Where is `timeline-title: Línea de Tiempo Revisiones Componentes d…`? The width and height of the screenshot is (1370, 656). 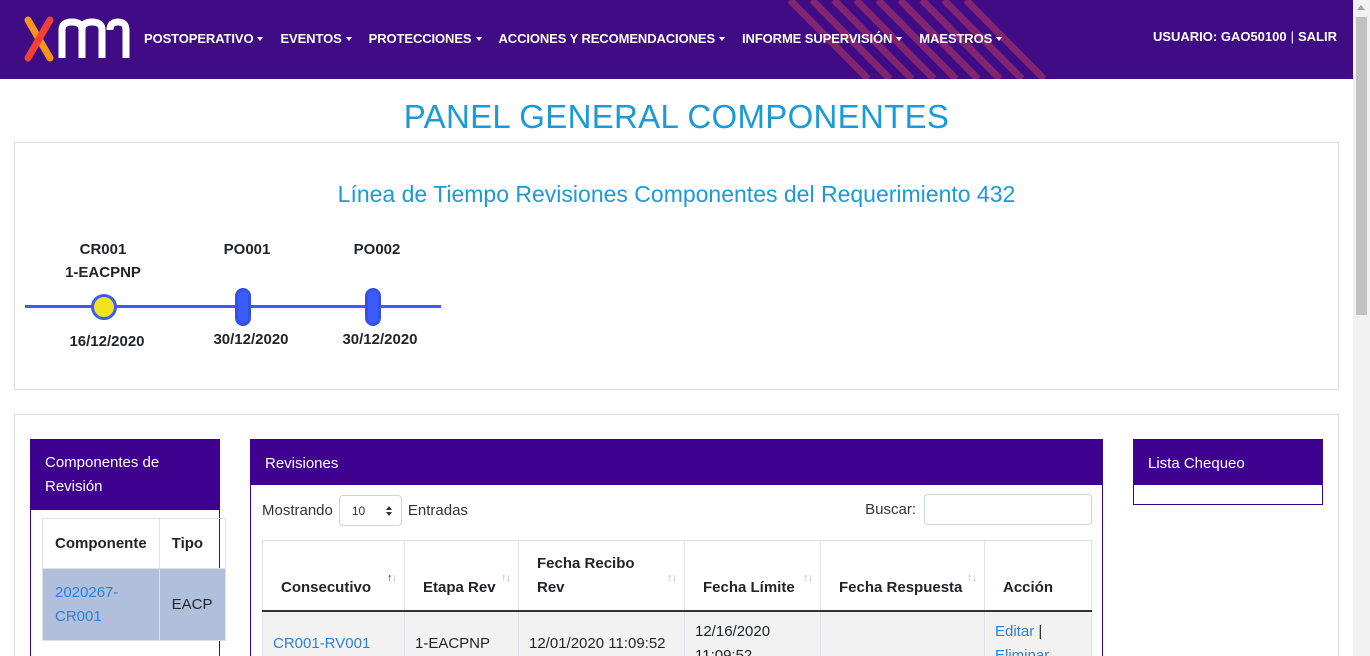 timeline-title: Línea de Tiempo Revisiones Componentes d… is located at coordinates (676, 194).